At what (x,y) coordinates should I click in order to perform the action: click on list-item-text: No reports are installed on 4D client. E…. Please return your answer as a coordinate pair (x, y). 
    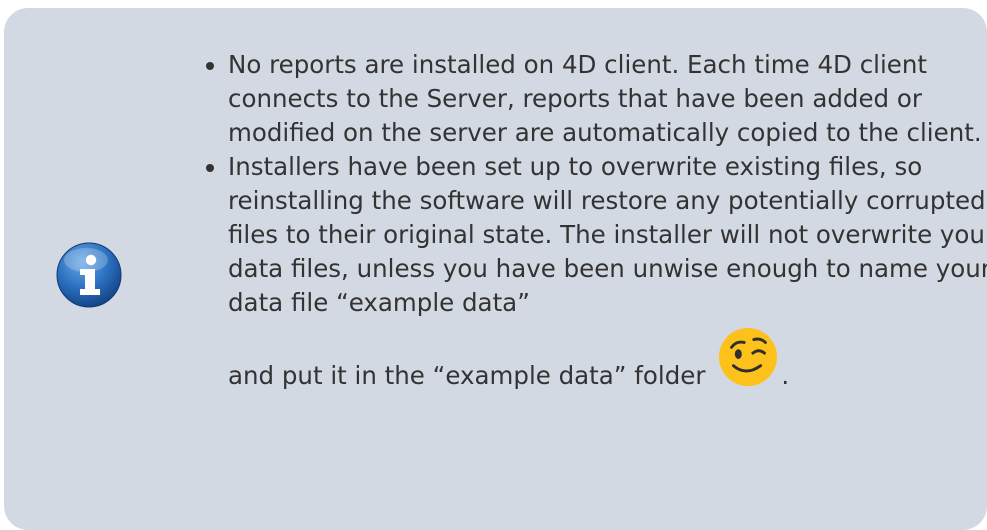
    Looking at the image, I should click on (605, 98).